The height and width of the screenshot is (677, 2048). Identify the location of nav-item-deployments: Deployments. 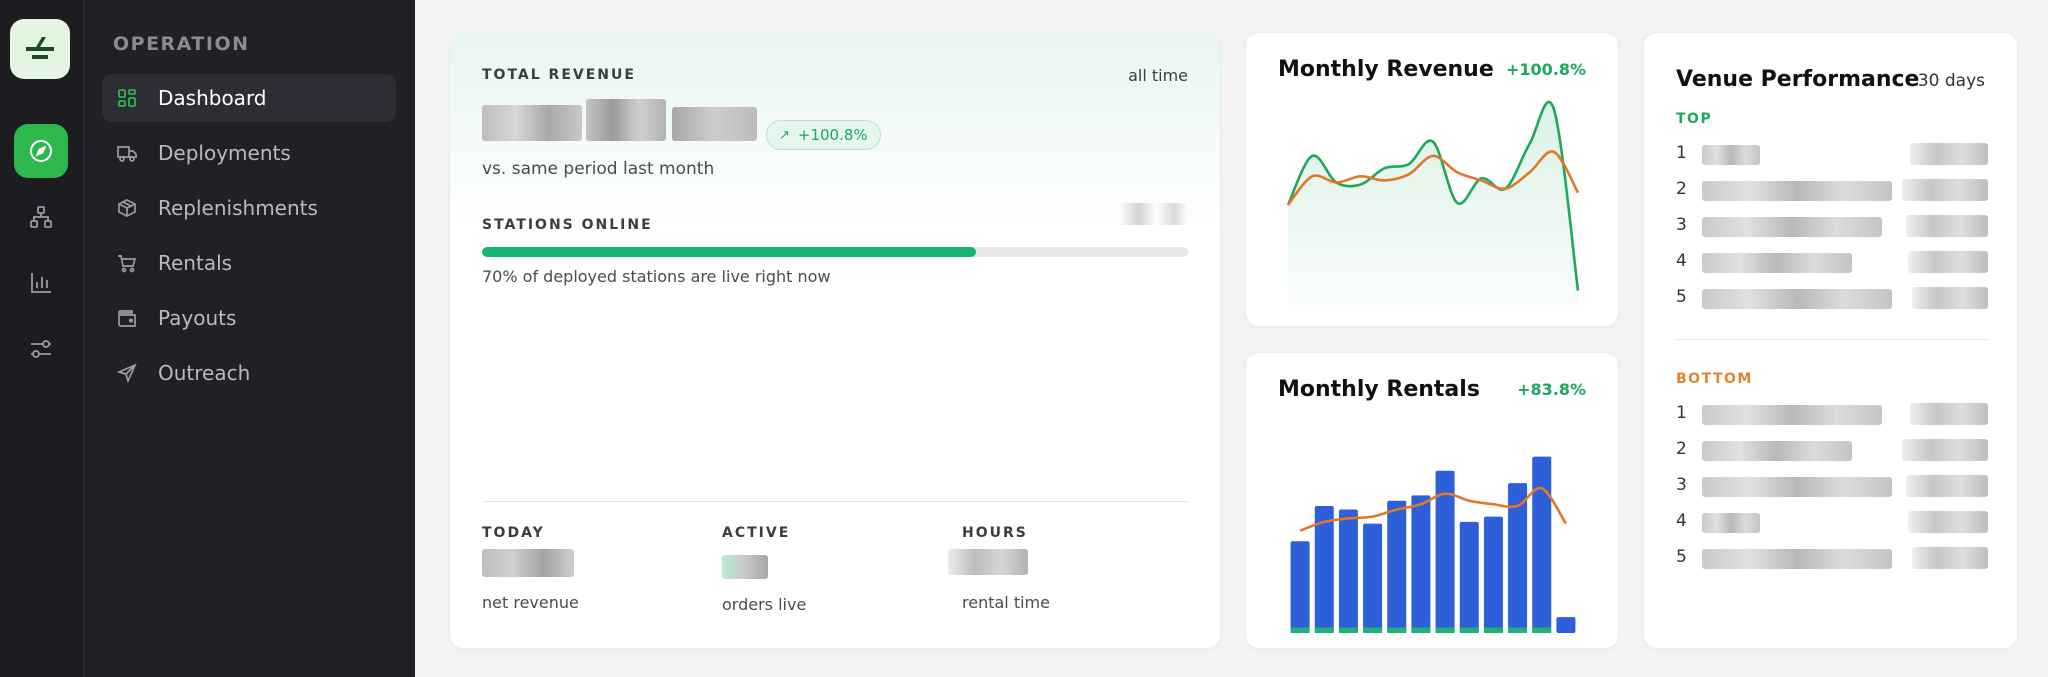
(249, 153).